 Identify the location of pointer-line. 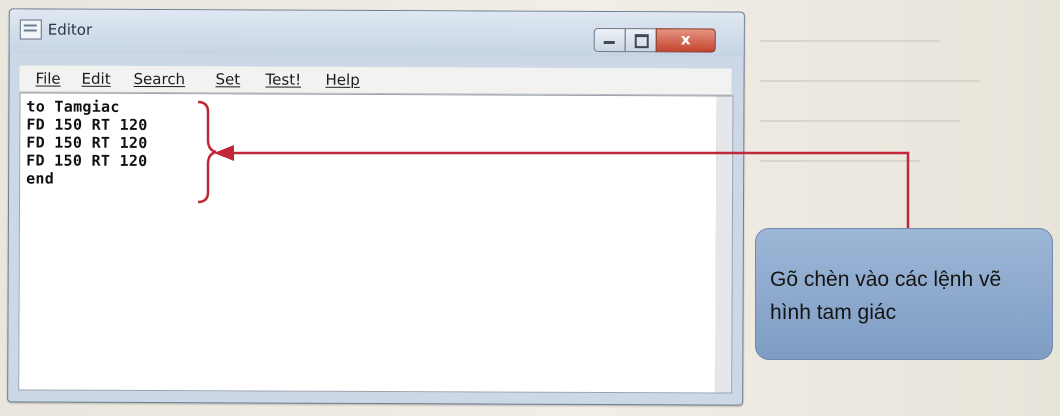
(571, 193).